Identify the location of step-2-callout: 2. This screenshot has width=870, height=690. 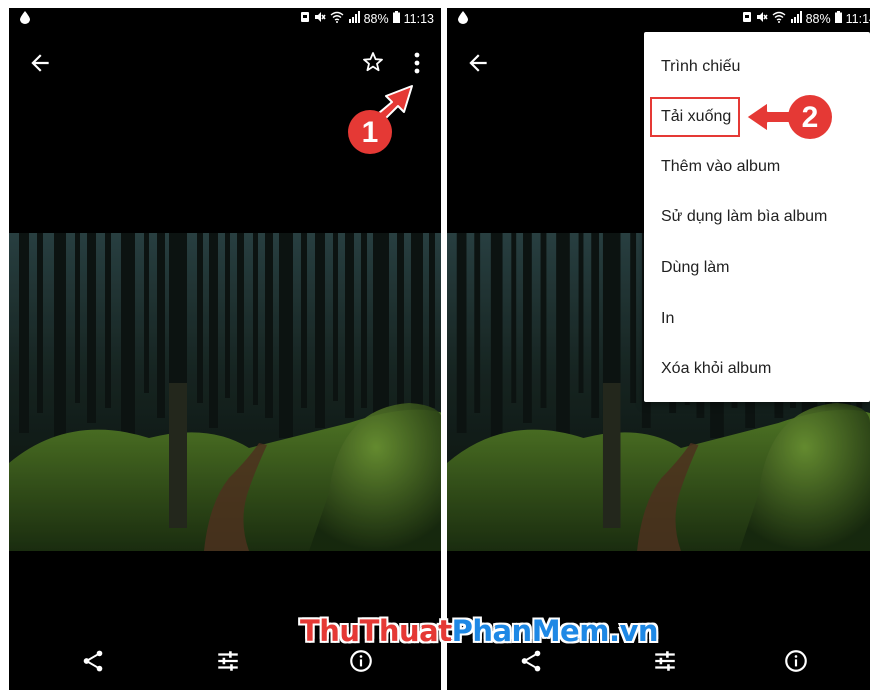
(788, 117).